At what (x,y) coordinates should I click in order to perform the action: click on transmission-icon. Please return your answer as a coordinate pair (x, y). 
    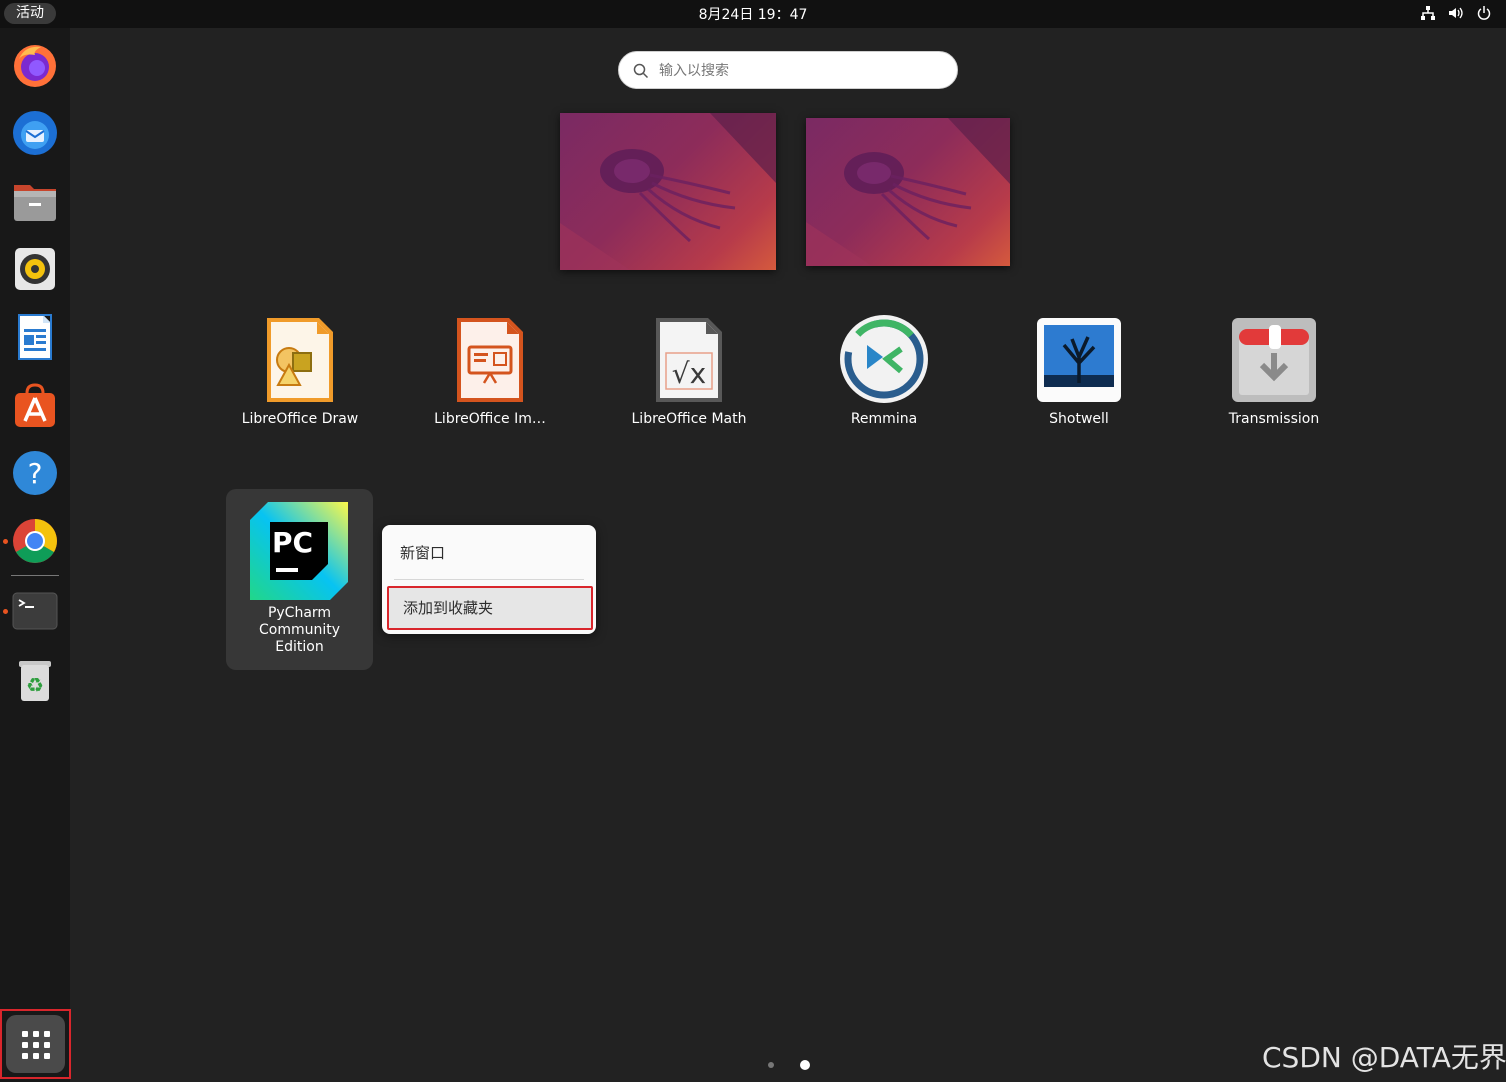
    Looking at the image, I should click on (1274, 360).